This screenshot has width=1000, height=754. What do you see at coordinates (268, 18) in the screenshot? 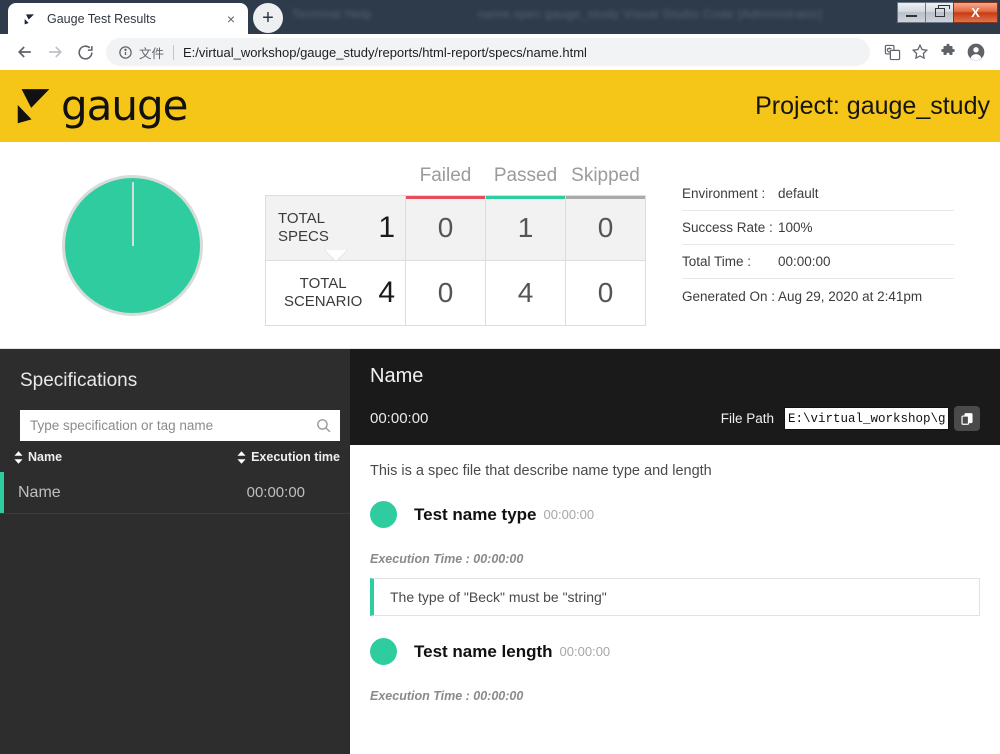
I see `new-tab-button: +` at bounding box center [268, 18].